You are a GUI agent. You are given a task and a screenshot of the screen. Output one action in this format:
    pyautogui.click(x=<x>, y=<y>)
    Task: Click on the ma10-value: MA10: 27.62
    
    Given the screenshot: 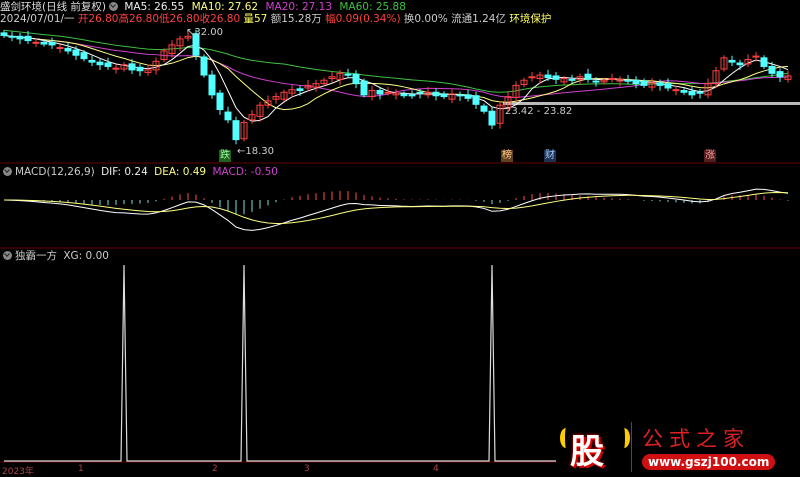 What is the action you would take?
    pyautogui.click(x=225, y=7)
    